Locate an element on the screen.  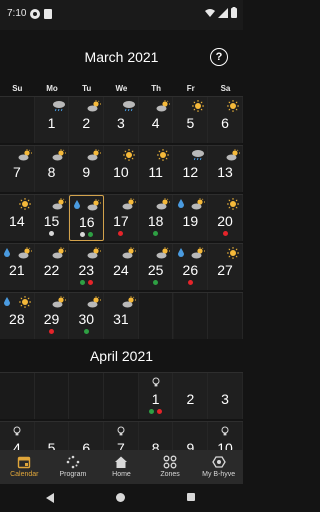
help-button: ? is located at coordinates (219, 57).